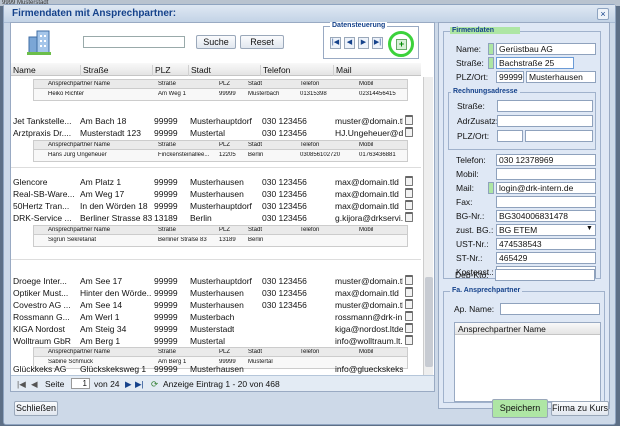 Image resolution: width=620 pixels, height=426 pixels. I want to click on tax-field: 465429, so click(546, 258).